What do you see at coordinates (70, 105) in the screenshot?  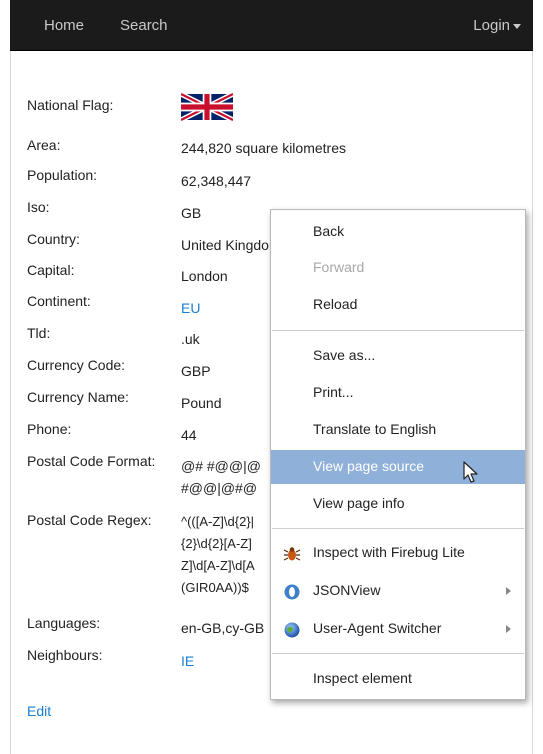 I see `flag-label: National Flag:` at bounding box center [70, 105].